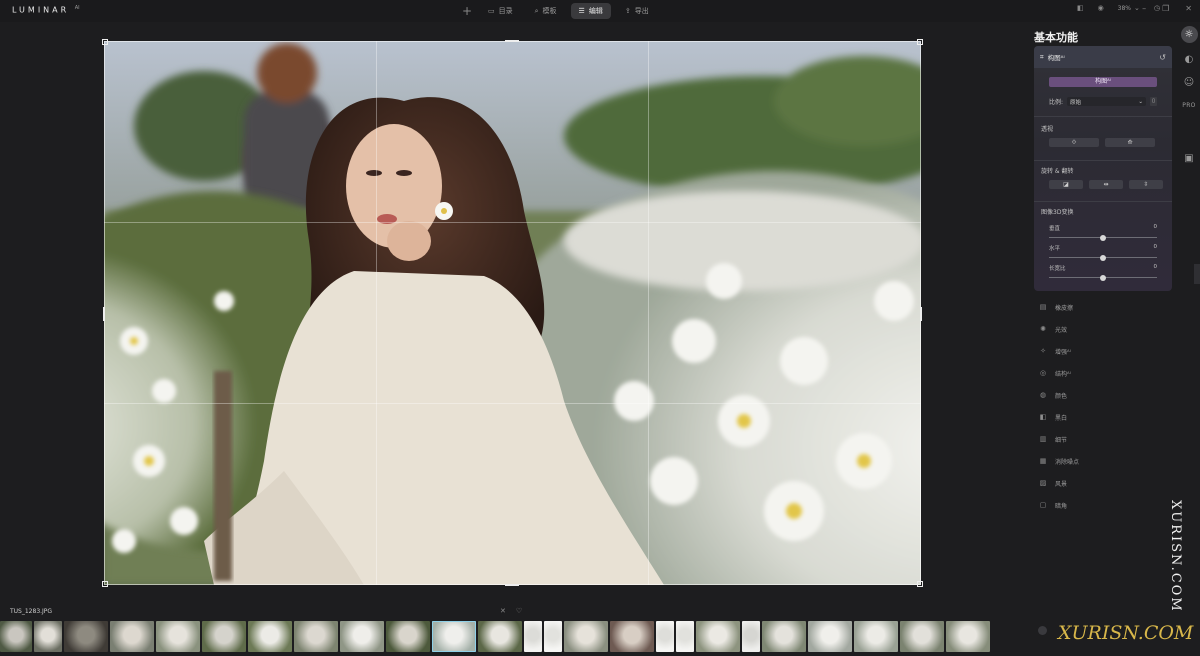  What do you see at coordinates (1066, 184) in the screenshot?
I see `rotate-button: ◪` at bounding box center [1066, 184].